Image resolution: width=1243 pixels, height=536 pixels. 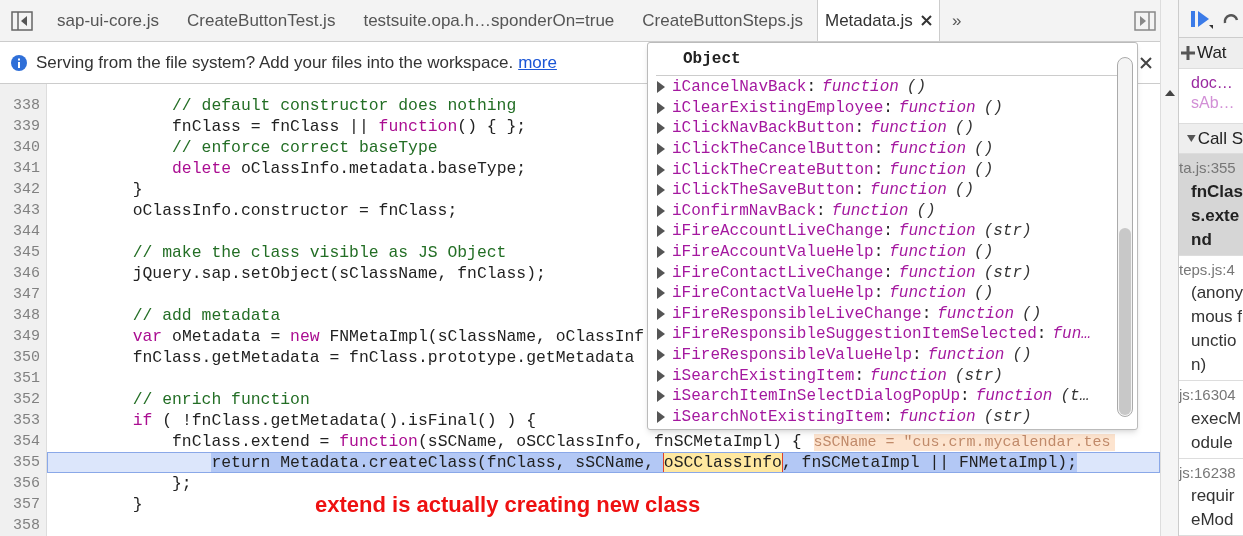 What do you see at coordinates (1125, 237) in the screenshot?
I see `scrollbar` at bounding box center [1125, 237].